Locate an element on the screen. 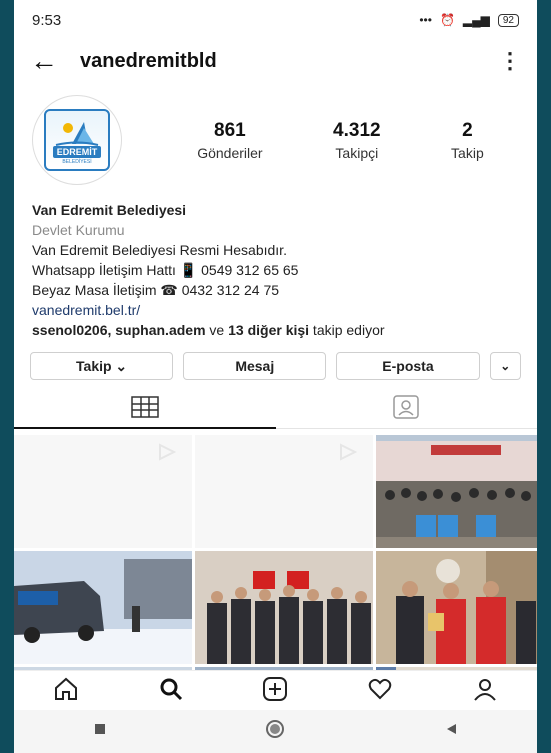  followed-connector: ve is located at coordinates (217, 330).